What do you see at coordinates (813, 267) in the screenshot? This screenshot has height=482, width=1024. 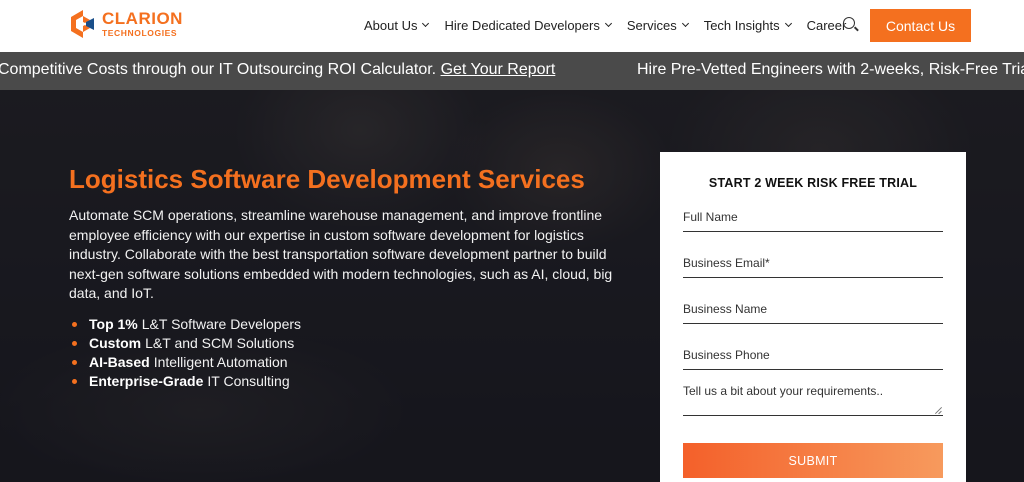 I see `business-email-field` at bounding box center [813, 267].